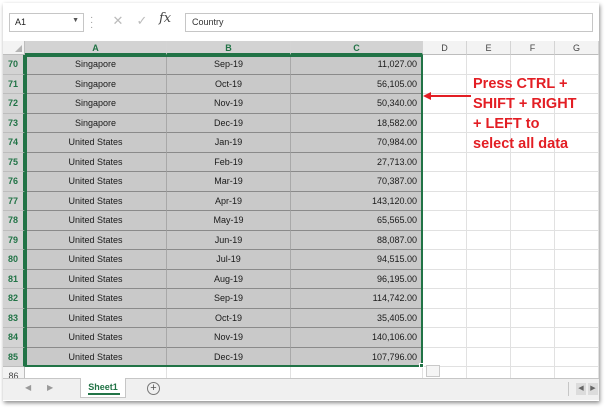  Describe the element at coordinates (229, 318) in the screenshot. I see `cell-month: Oct-19` at that location.